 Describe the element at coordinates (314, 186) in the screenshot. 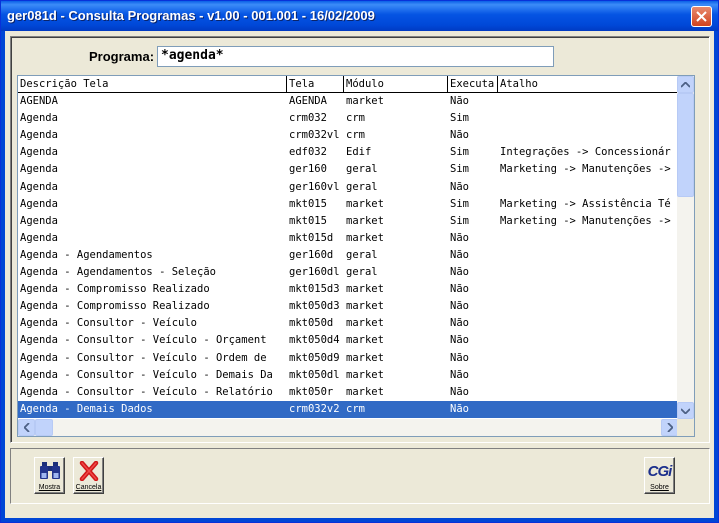

I see `cell-tela: ger160vl` at that location.